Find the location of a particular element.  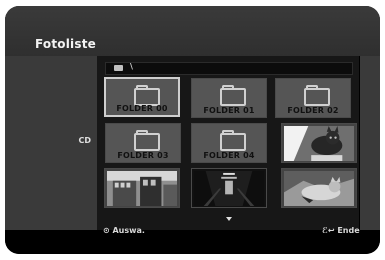

path-bar: \ is located at coordinates (229, 68).